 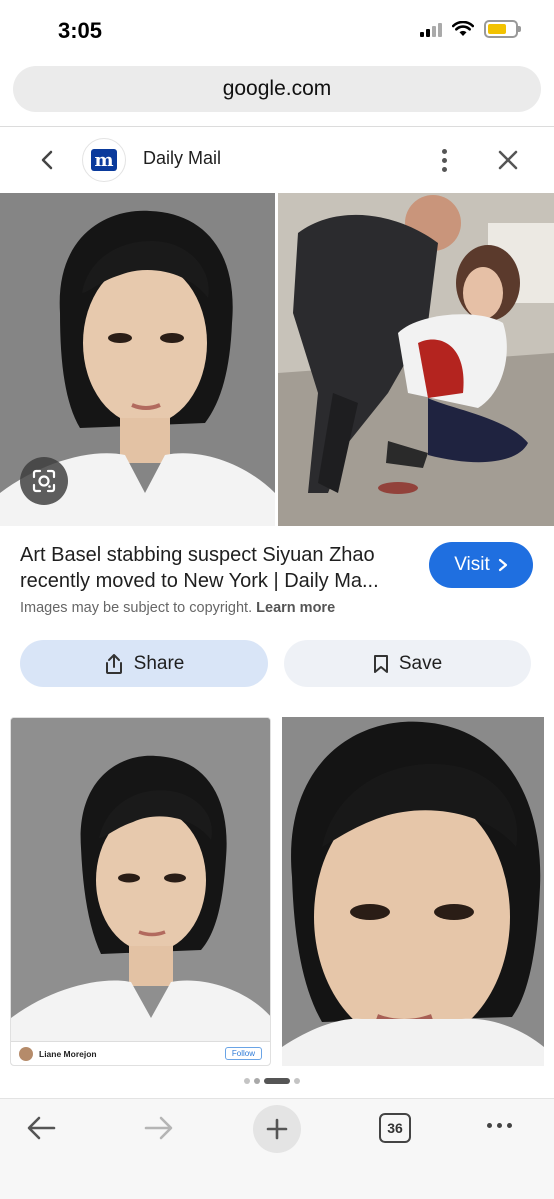 What do you see at coordinates (444, 160) in the screenshot?
I see `more-vert-icon` at bounding box center [444, 160].